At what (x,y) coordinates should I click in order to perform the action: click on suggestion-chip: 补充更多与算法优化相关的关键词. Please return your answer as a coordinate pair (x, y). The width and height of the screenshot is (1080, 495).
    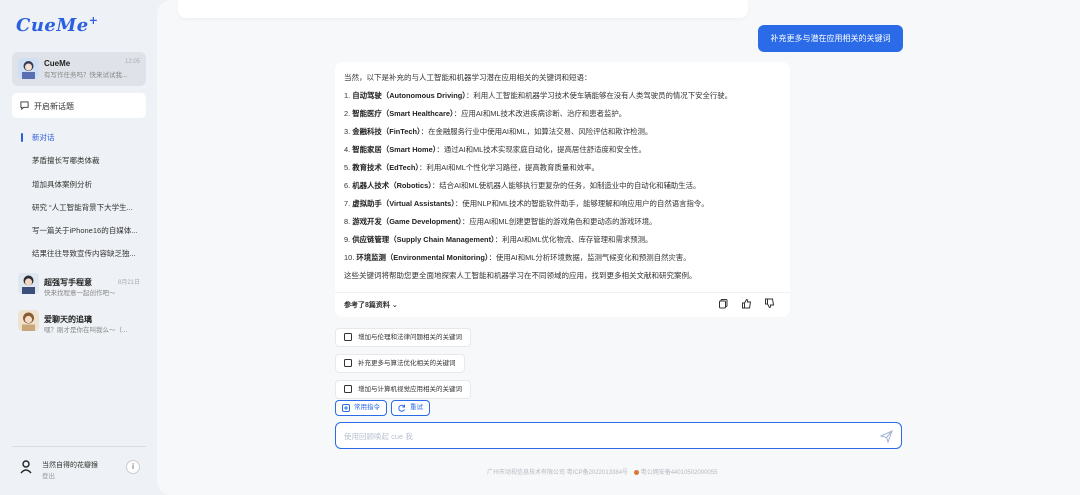
    Looking at the image, I should click on (400, 363).